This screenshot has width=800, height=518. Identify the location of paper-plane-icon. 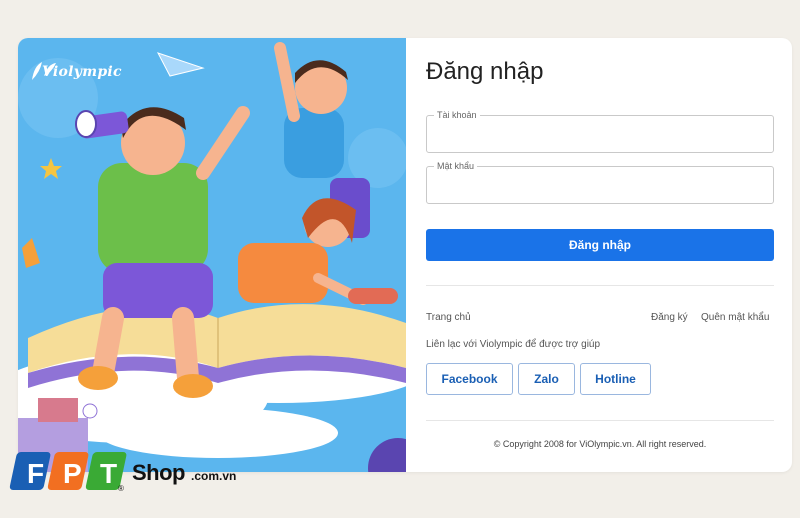
(180, 64).